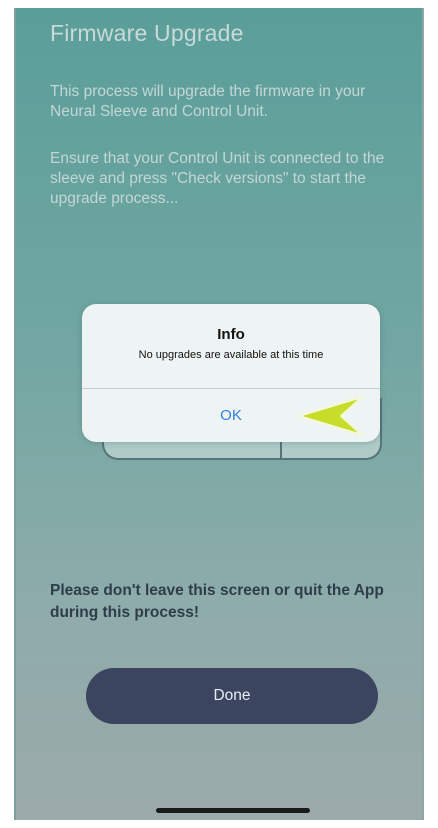 The width and height of the screenshot is (438, 828). I want to click on alert-title: Info, so click(231, 334).